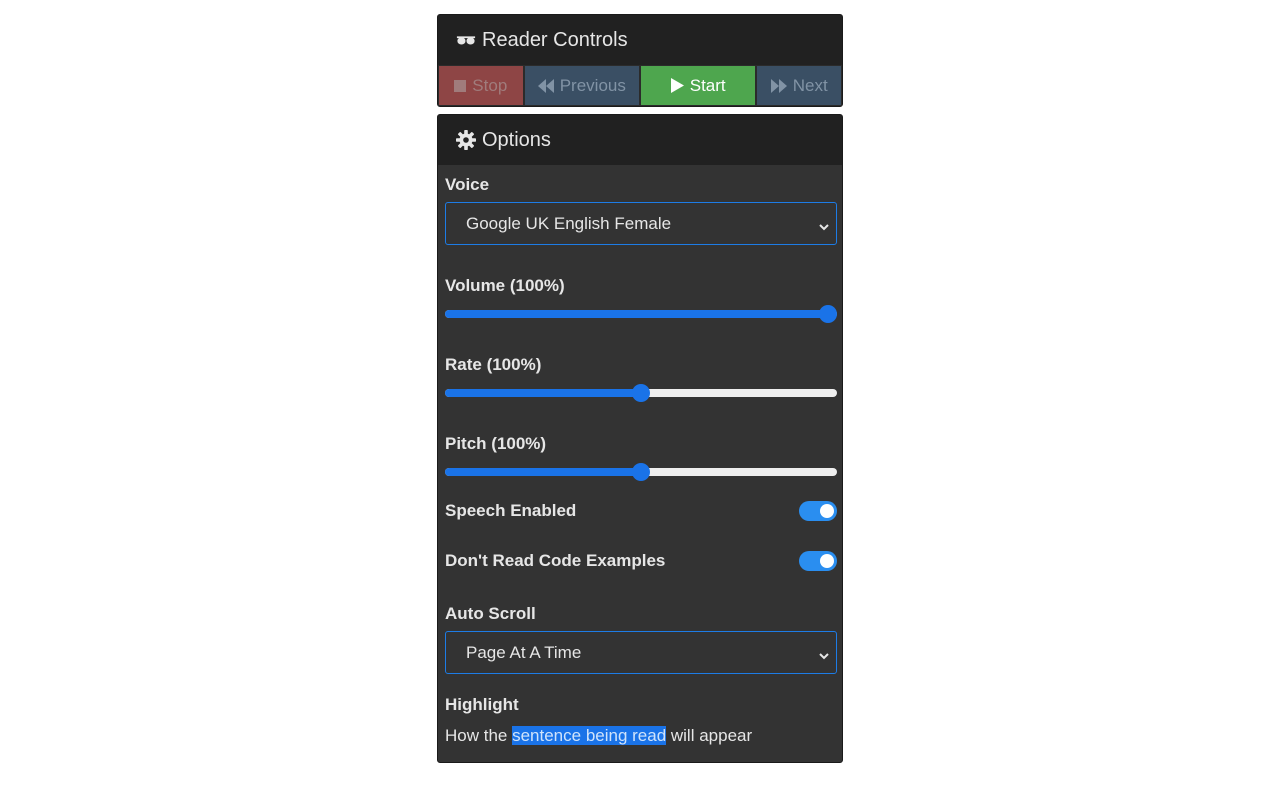  I want to click on highlight-before: How the, so click(479, 735).